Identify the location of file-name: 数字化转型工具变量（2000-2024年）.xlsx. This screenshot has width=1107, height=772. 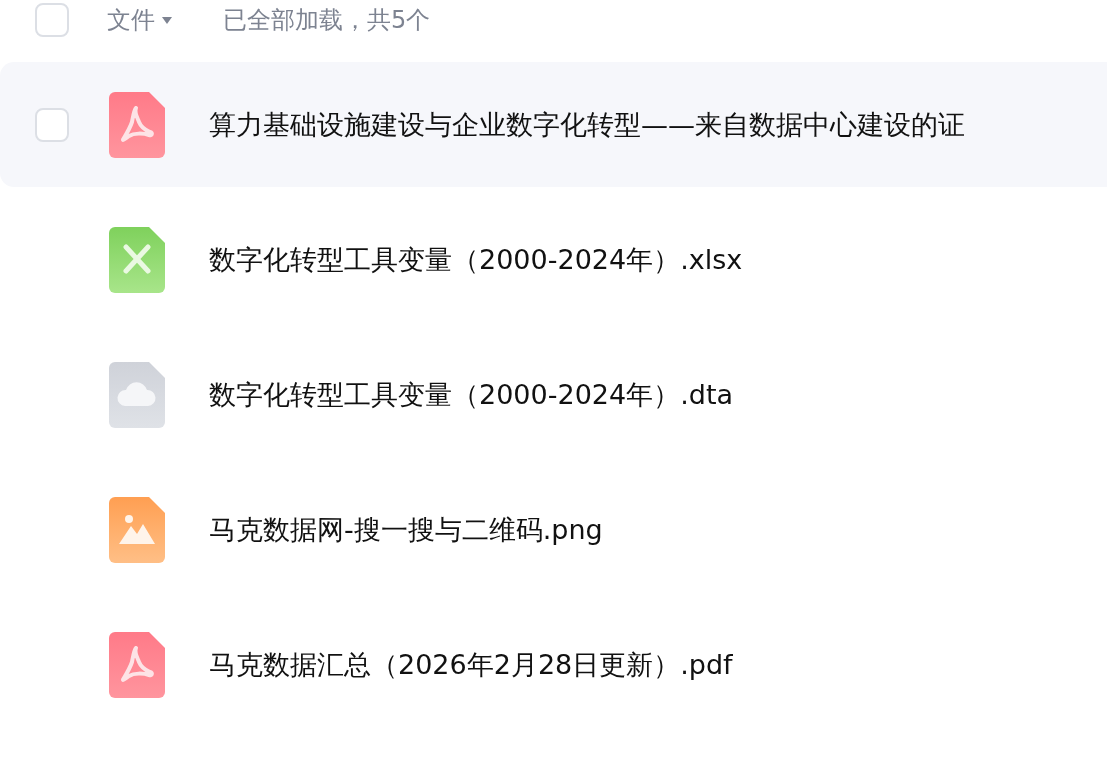
(476, 259).